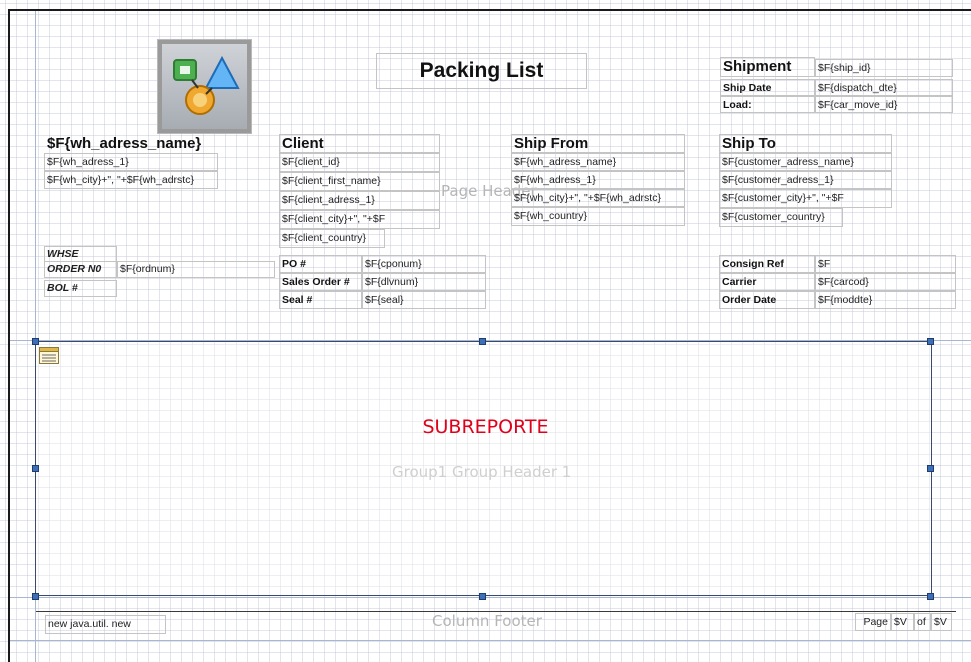 The image size is (971, 662). I want to click on ship-to-line: $F{customer_city}+", "+$F, so click(805, 198).